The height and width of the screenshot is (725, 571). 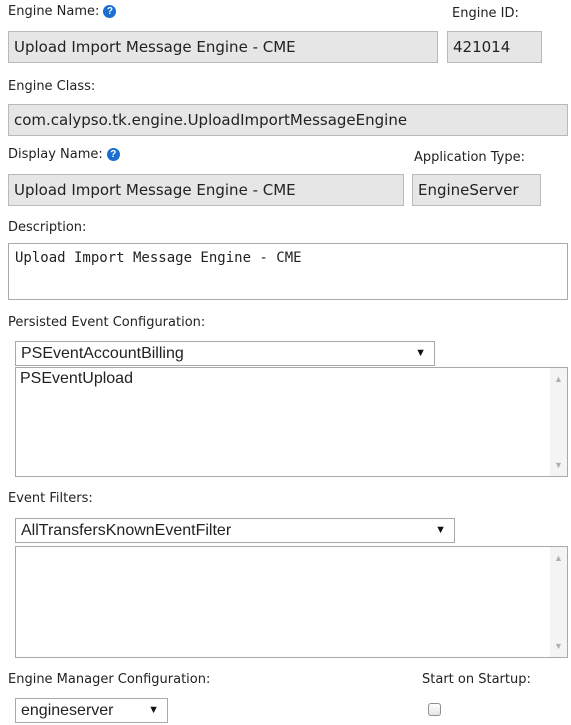 What do you see at coordinates (470, 157) in the screenshot?
I see `application-type-label: Application Type:` at bounding box center [470, 157].